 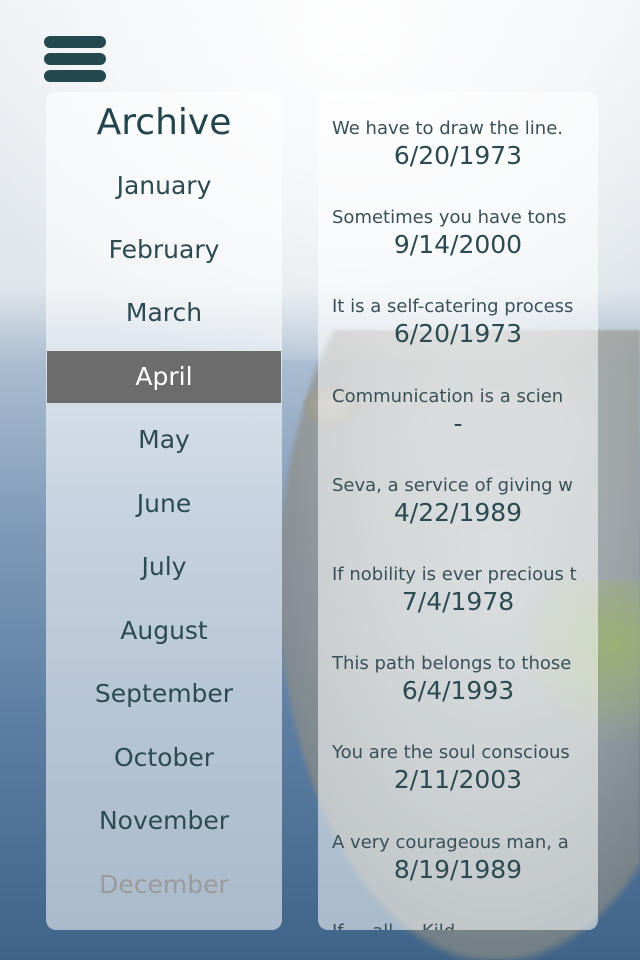 What do you see at coordinates (458, 691) in the screenshot?
I see `entry-date: 6/4/1993` at bounding box center [458, 691].